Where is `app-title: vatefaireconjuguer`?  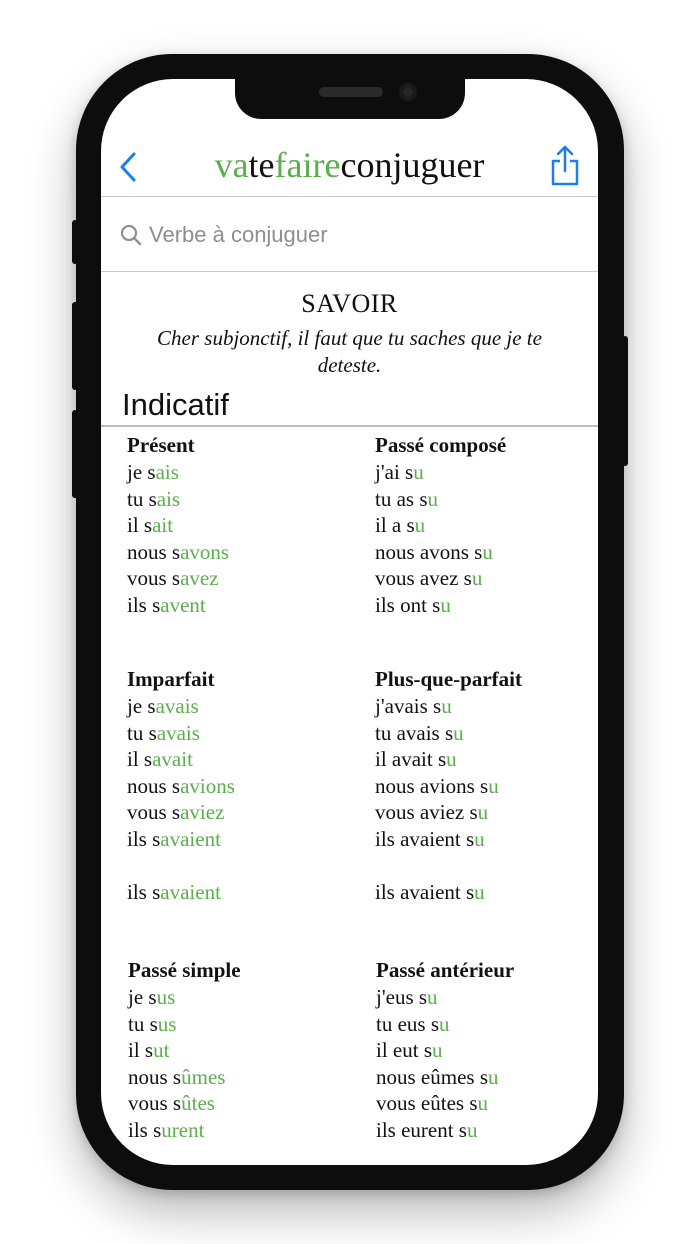
app-title: vatefaireconjuguer is located at coordinates (349, 165).